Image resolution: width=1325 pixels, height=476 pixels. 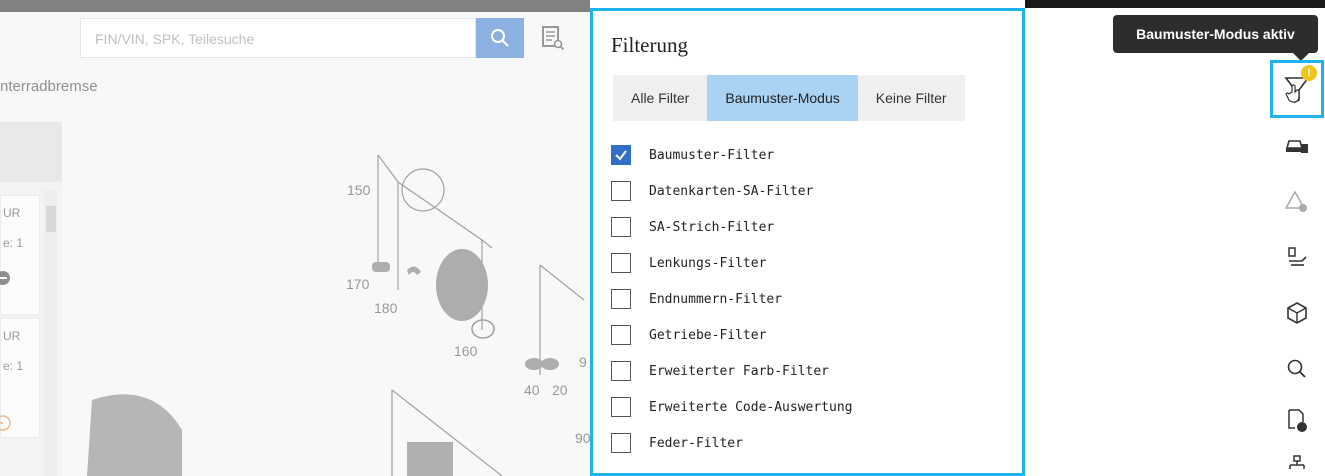 I want to click on checkbox-checked, so click(x=621, y=155).